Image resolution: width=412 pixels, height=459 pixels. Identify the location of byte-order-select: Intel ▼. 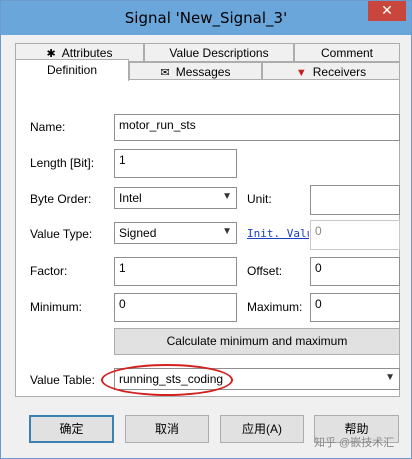
(175, 198).